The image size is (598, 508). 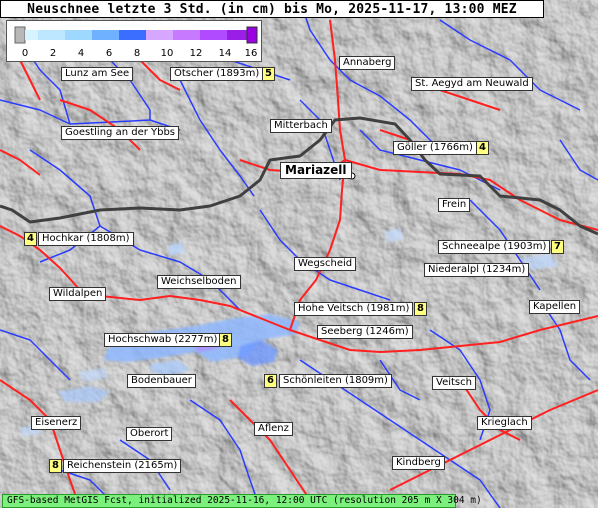 I want to click on legend-tick: 6, so click(x=109, y=53).